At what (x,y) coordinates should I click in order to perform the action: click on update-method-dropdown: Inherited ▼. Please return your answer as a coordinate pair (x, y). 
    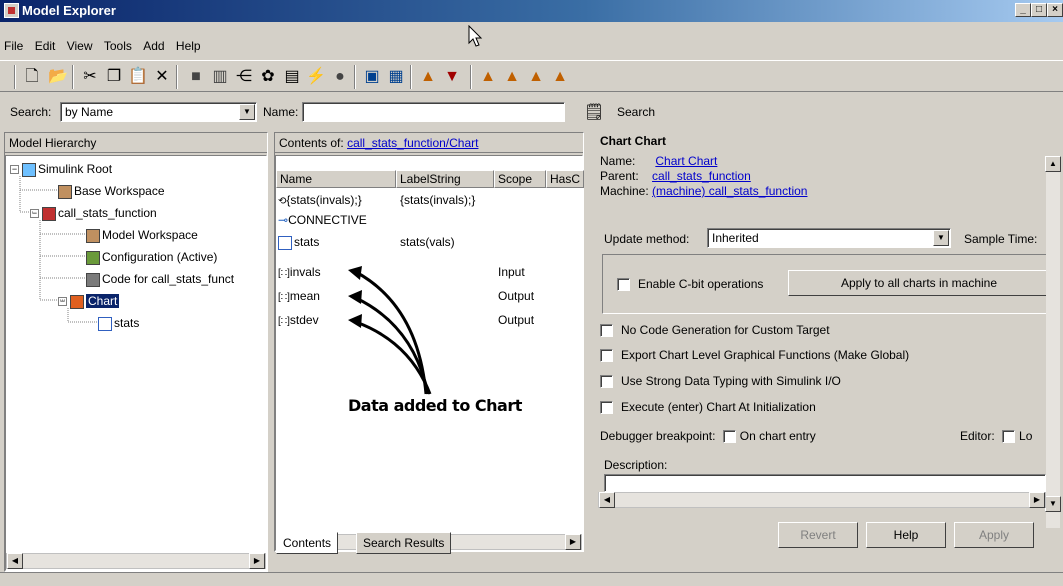
    Looking at the image, I should click on (829, 238).